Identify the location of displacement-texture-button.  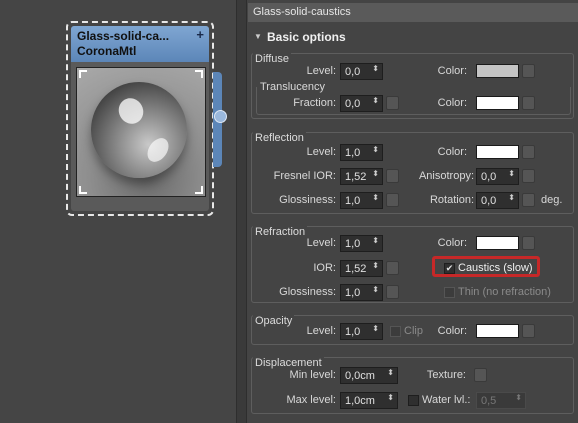
(480, 375).